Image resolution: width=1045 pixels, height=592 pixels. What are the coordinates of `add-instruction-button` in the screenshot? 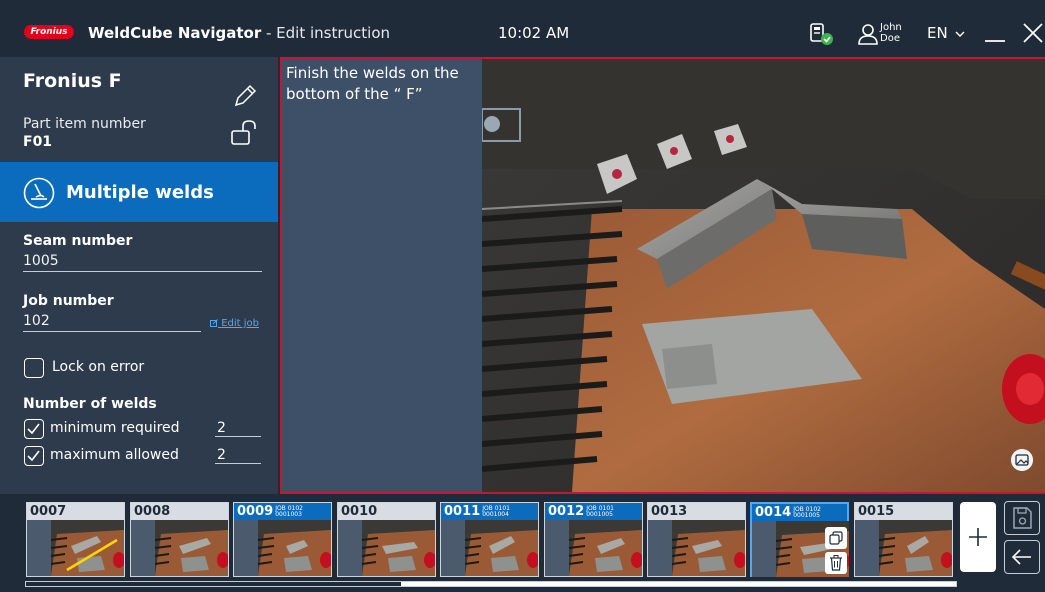 It's located at (978, 537).